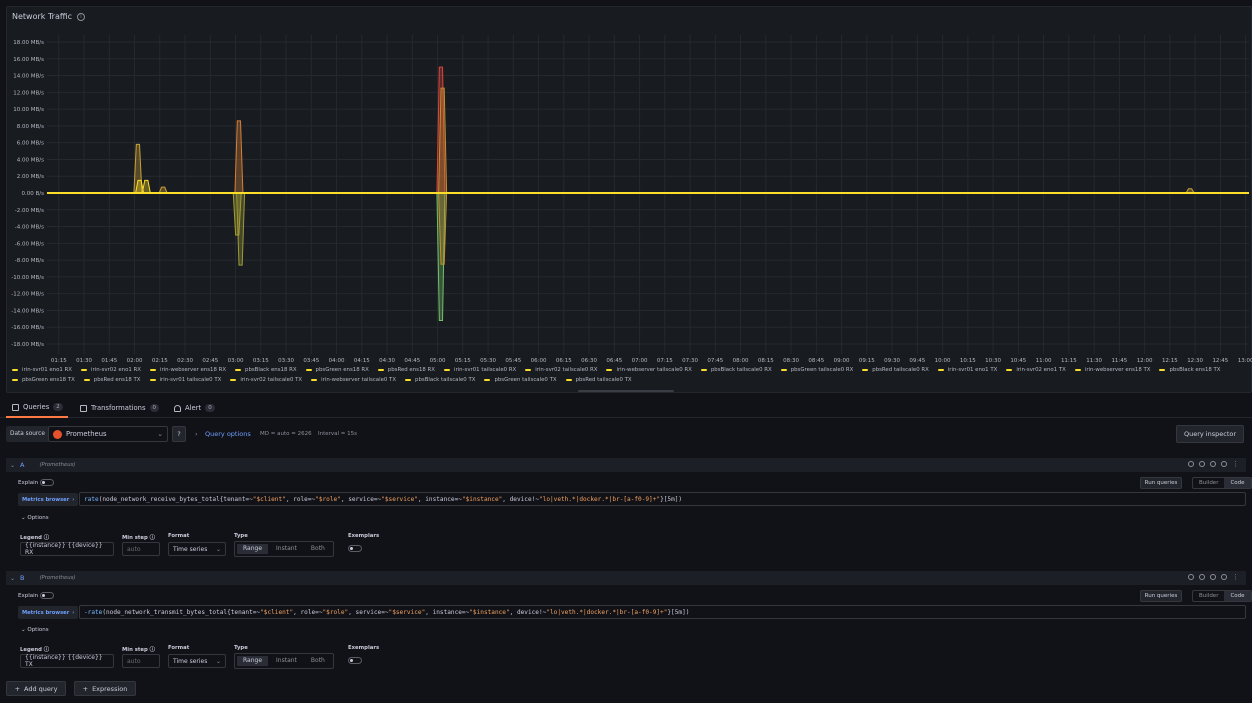 This screenshot has width=1252, height=703. I want to click on legend-item: irin-svr01 eno1 TX, so click(967, 370).